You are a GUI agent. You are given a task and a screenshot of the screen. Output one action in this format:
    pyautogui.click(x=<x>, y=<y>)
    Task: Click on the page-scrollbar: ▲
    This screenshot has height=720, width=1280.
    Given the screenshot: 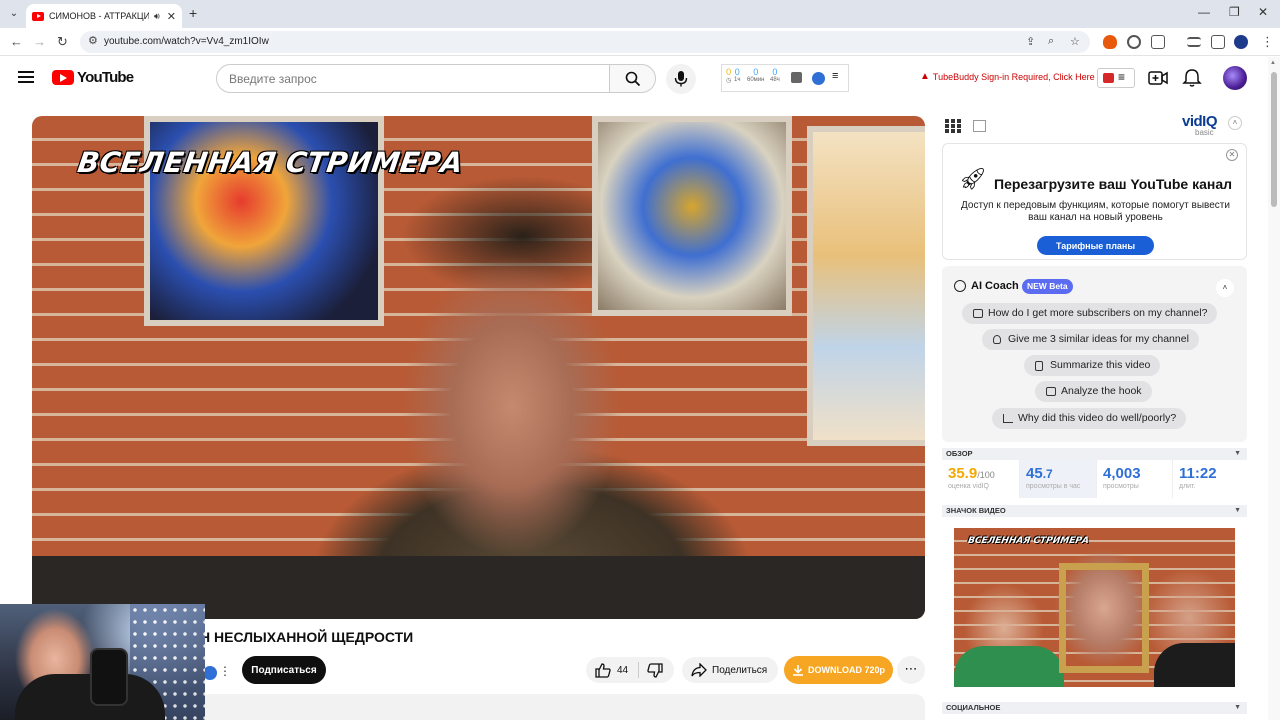 What is the action you would take?
    pyautogui.click(x=1274, y=388)
    